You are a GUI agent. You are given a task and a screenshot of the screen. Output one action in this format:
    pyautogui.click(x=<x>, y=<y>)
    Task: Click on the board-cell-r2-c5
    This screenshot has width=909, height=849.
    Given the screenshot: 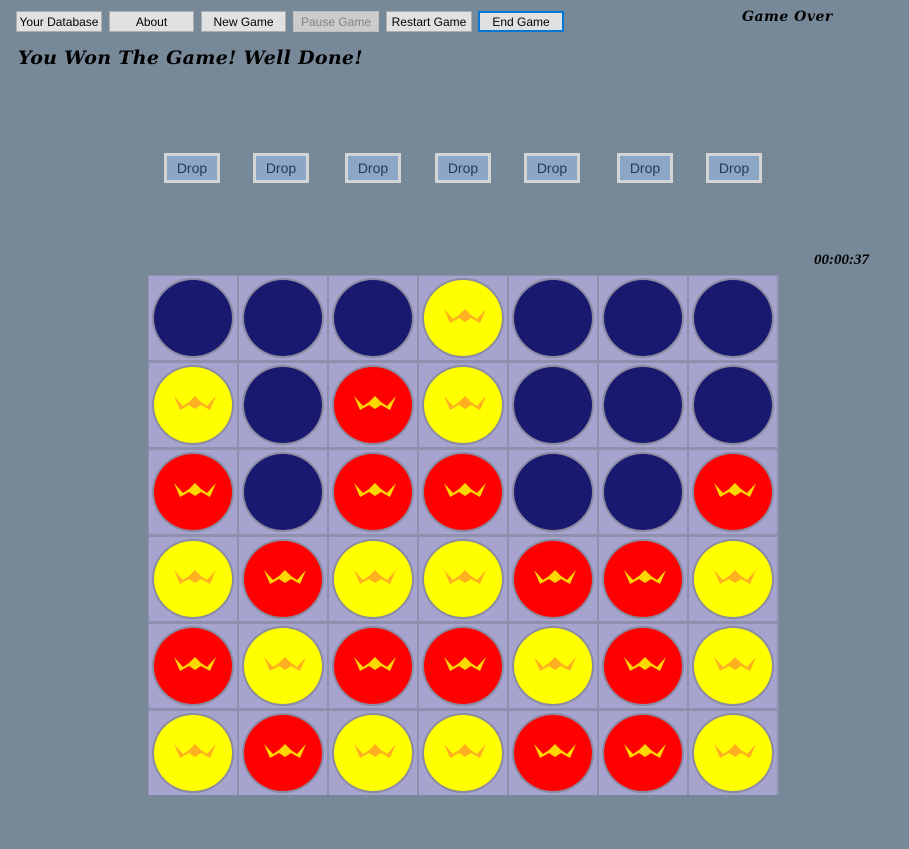 What is the action you would take?
    pyautogui.click(x=553, y=405)
    